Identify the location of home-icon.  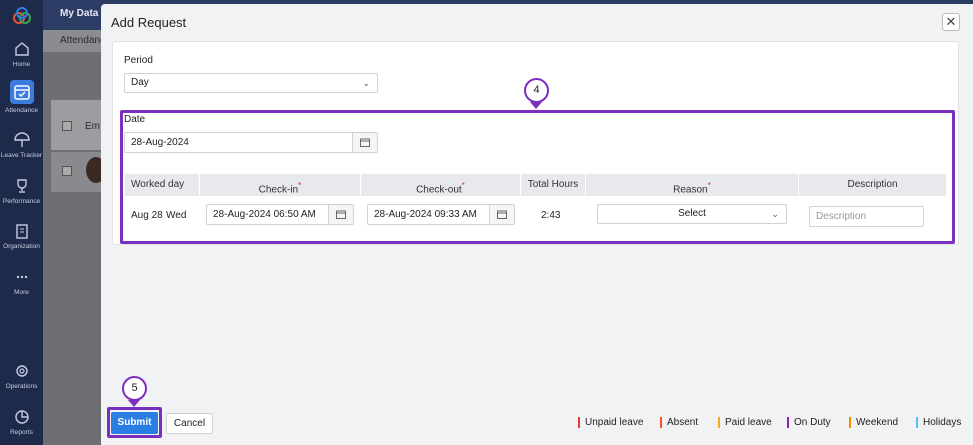
(21, 49).